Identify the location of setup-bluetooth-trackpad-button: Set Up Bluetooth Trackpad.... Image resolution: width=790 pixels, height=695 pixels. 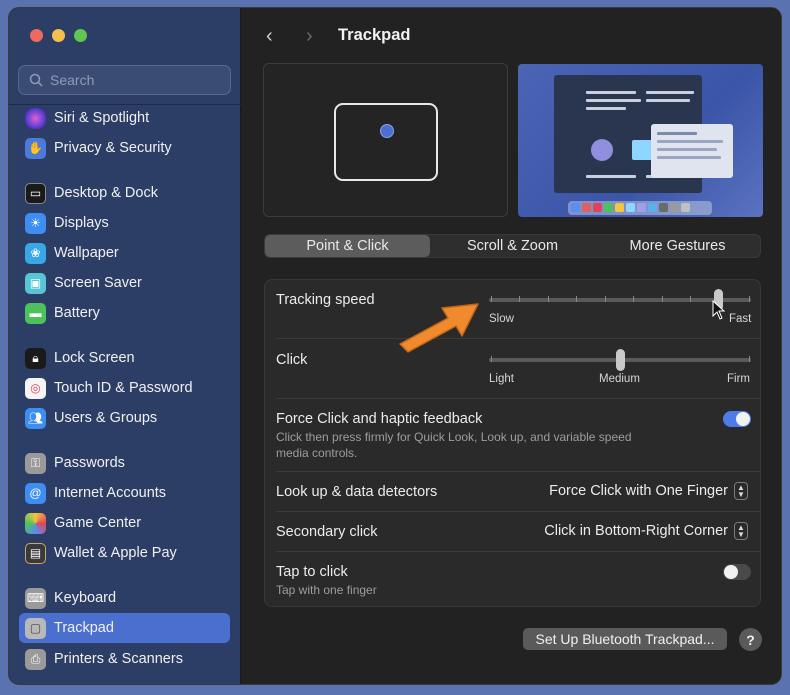
(625, 639).